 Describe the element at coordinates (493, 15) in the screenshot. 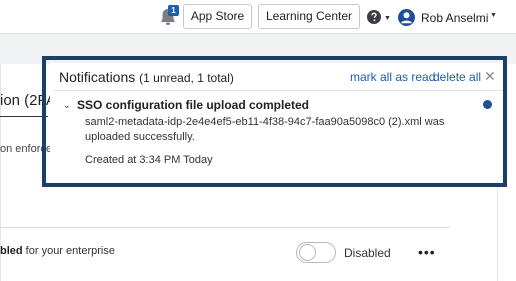

I see `user-menu-chevron-down-icon: ▼` at that location.